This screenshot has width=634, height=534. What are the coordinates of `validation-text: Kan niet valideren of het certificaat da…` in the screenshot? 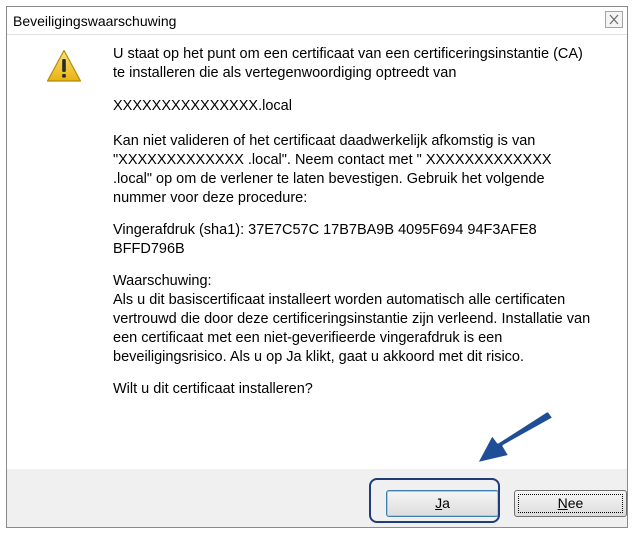 It's located at (332, 169).